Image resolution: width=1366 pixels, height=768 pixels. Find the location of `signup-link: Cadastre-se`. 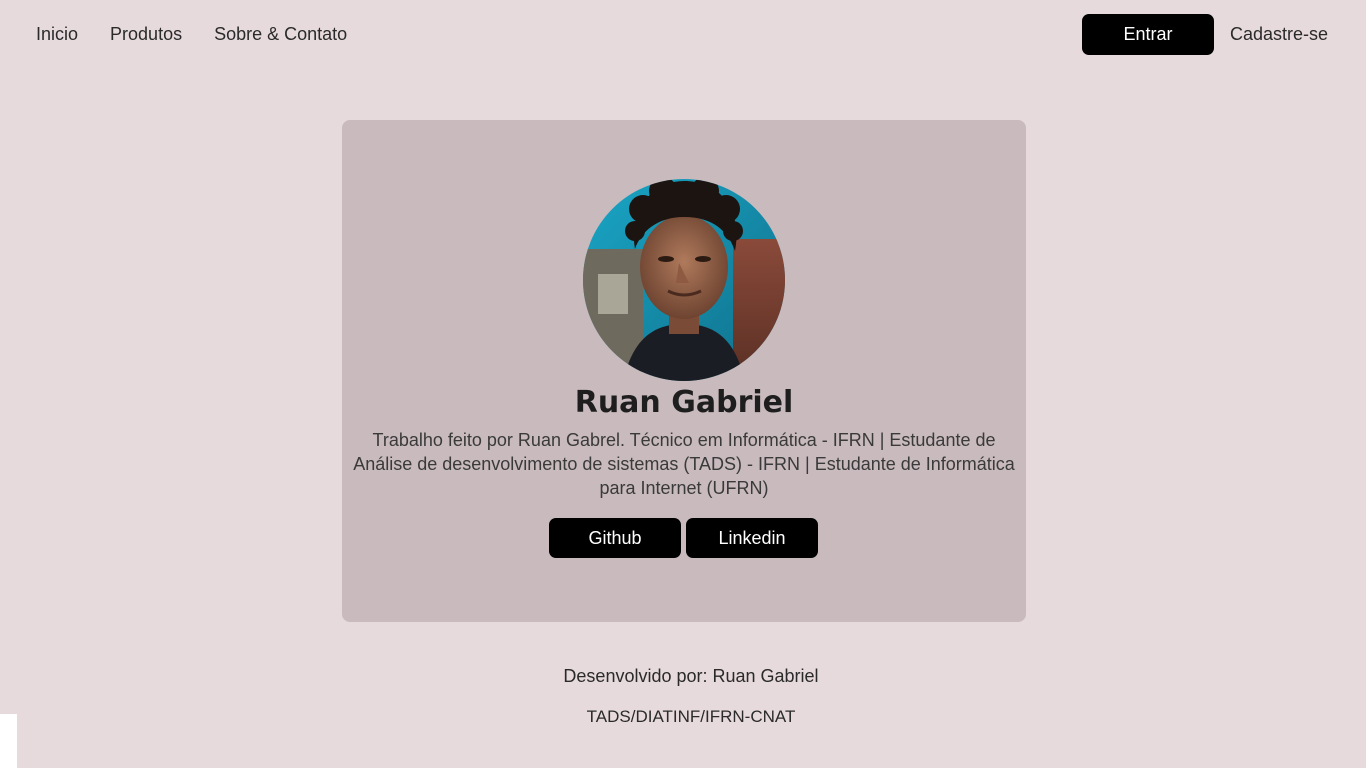

signup-link: Cadastre-se is located at coordinates (1279, 34).